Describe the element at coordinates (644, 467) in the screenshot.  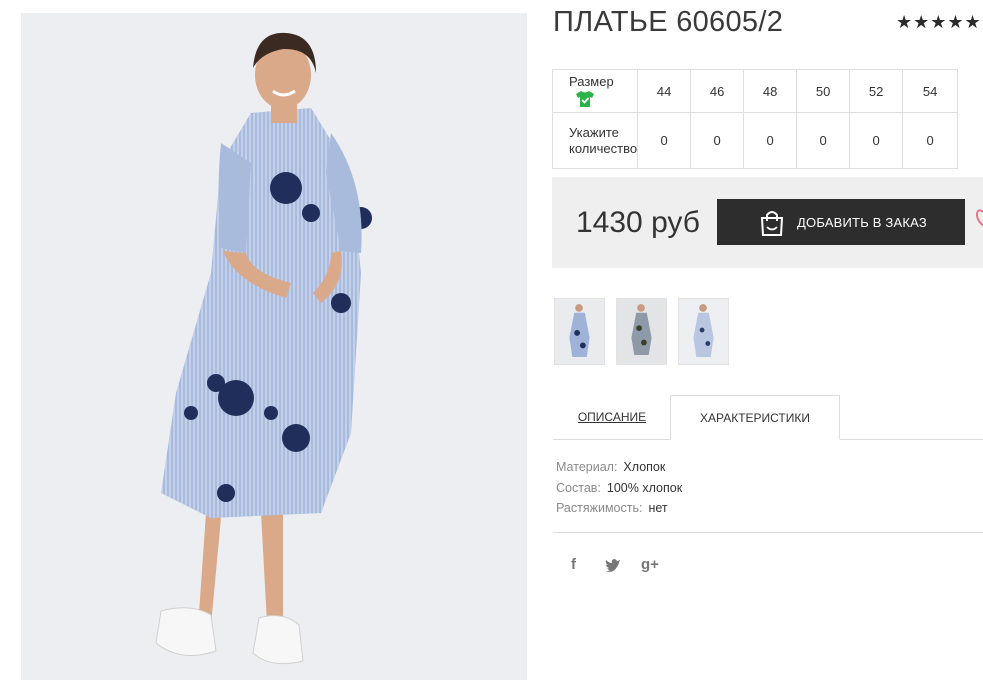
I see `characteristic-value: Хлопок` at that location.